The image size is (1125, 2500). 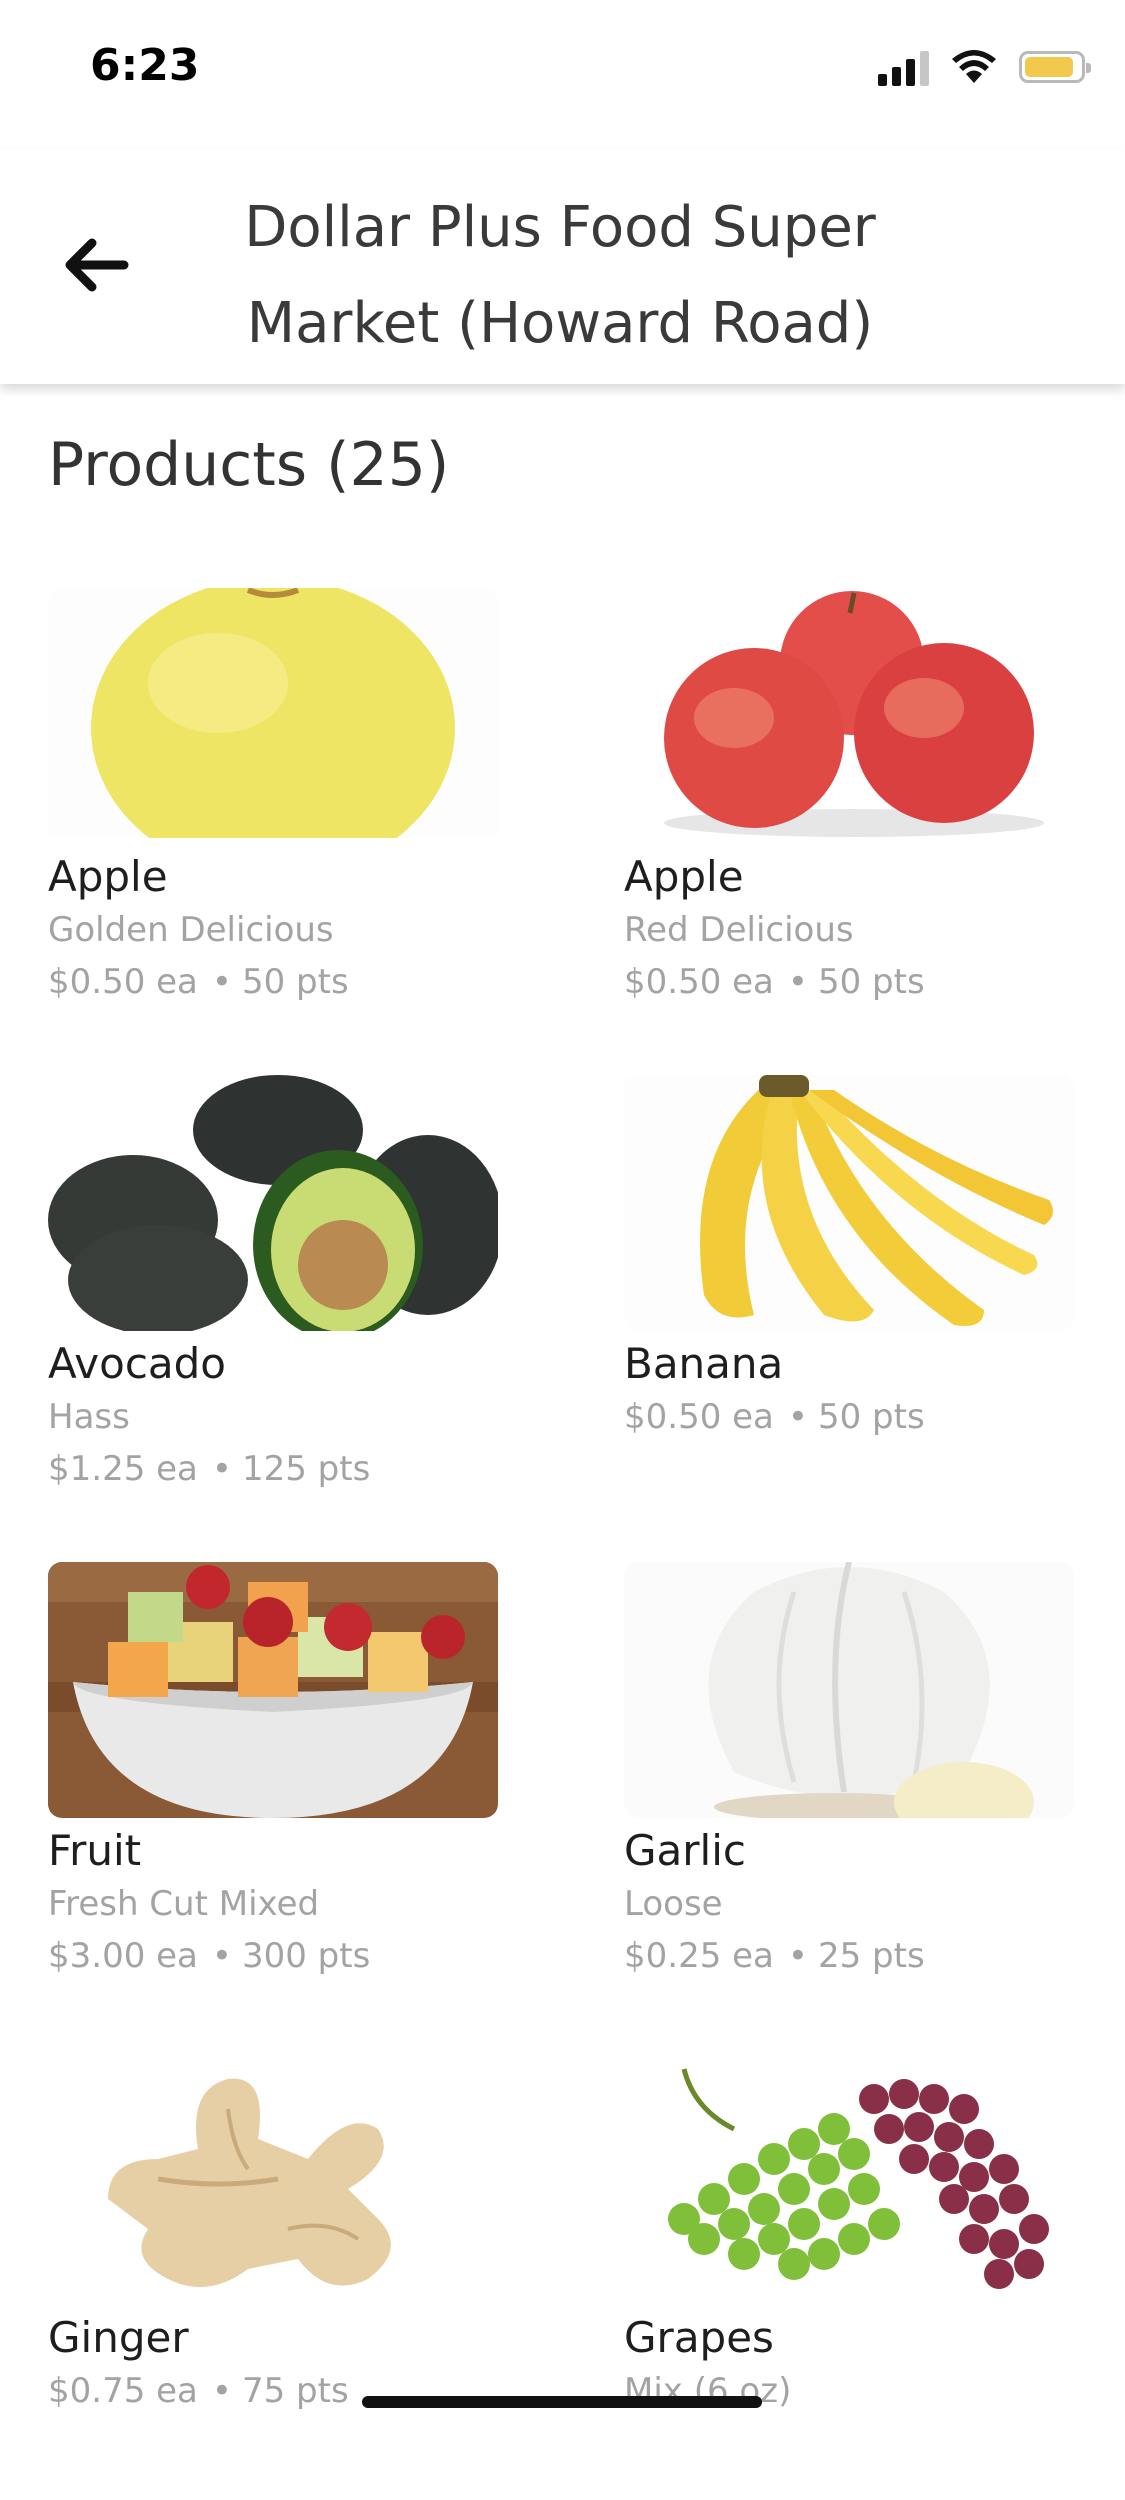 I want to click on product-price-row: $0.25 ea • 25 pts, so click(x=774, y=1956).